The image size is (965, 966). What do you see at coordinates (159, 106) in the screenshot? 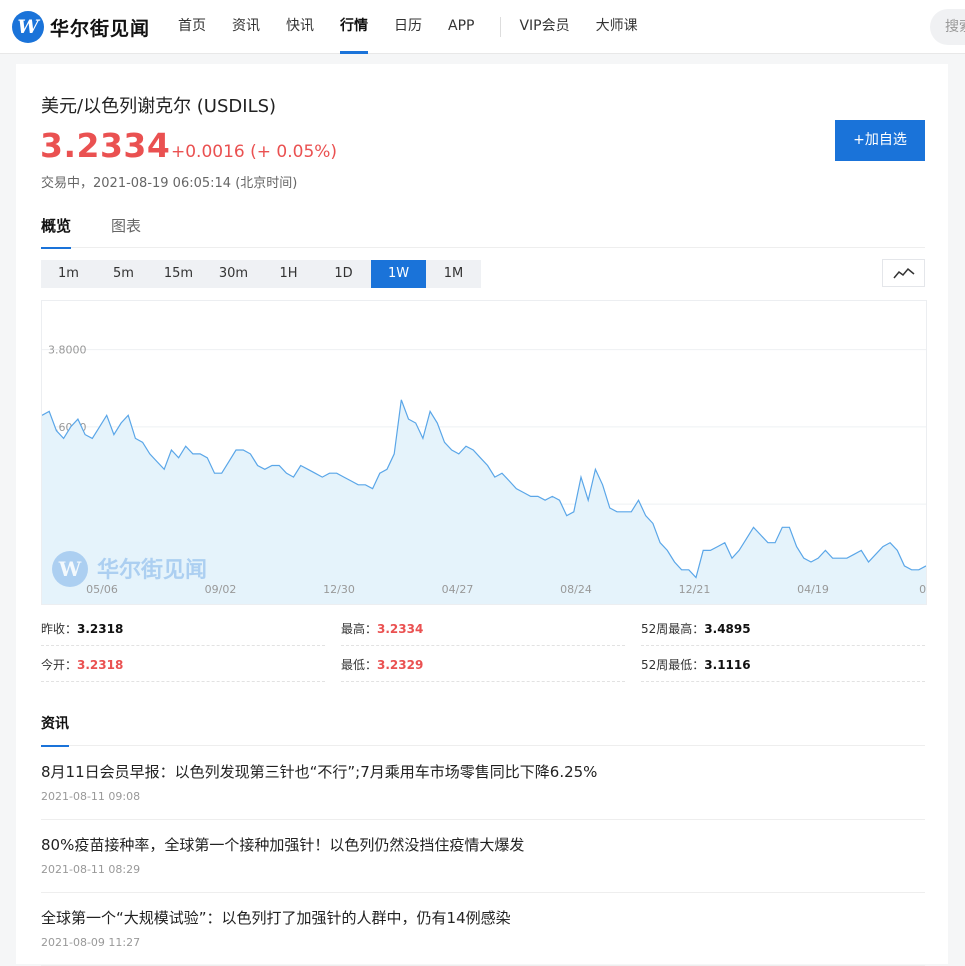
I see `instrument-title: 美元/以色列谢克尔 (USDILS)` at bounding box center [159, 106].